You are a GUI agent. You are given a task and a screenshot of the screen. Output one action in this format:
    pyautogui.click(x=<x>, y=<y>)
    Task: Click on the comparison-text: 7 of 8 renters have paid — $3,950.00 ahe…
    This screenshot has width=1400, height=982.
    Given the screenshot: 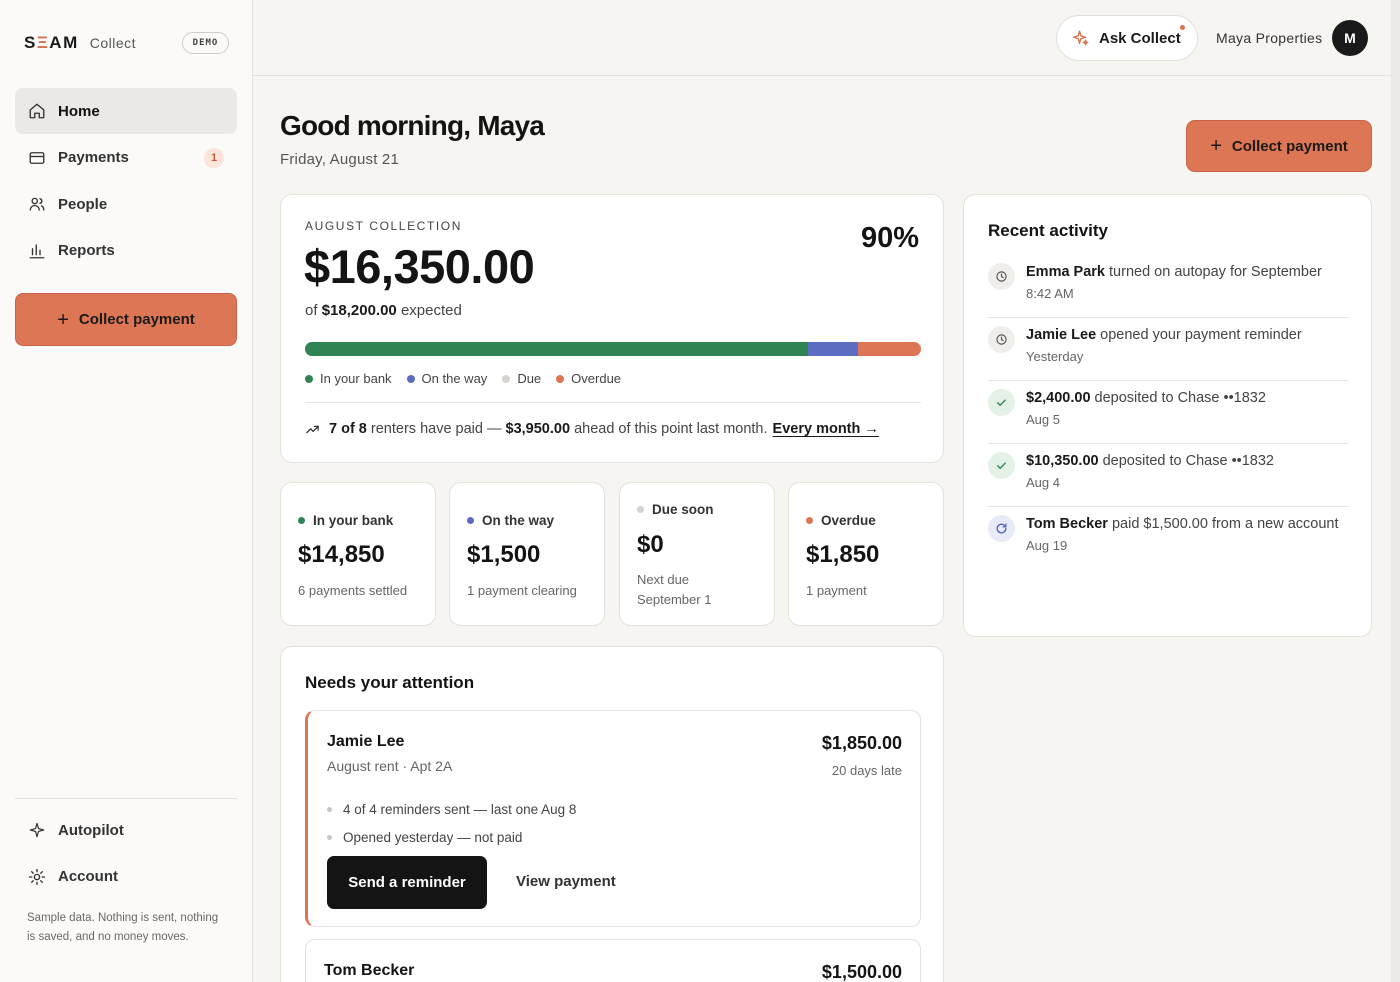 What is the action you would take?
    pyautogui.click(x=592, y=429)
    